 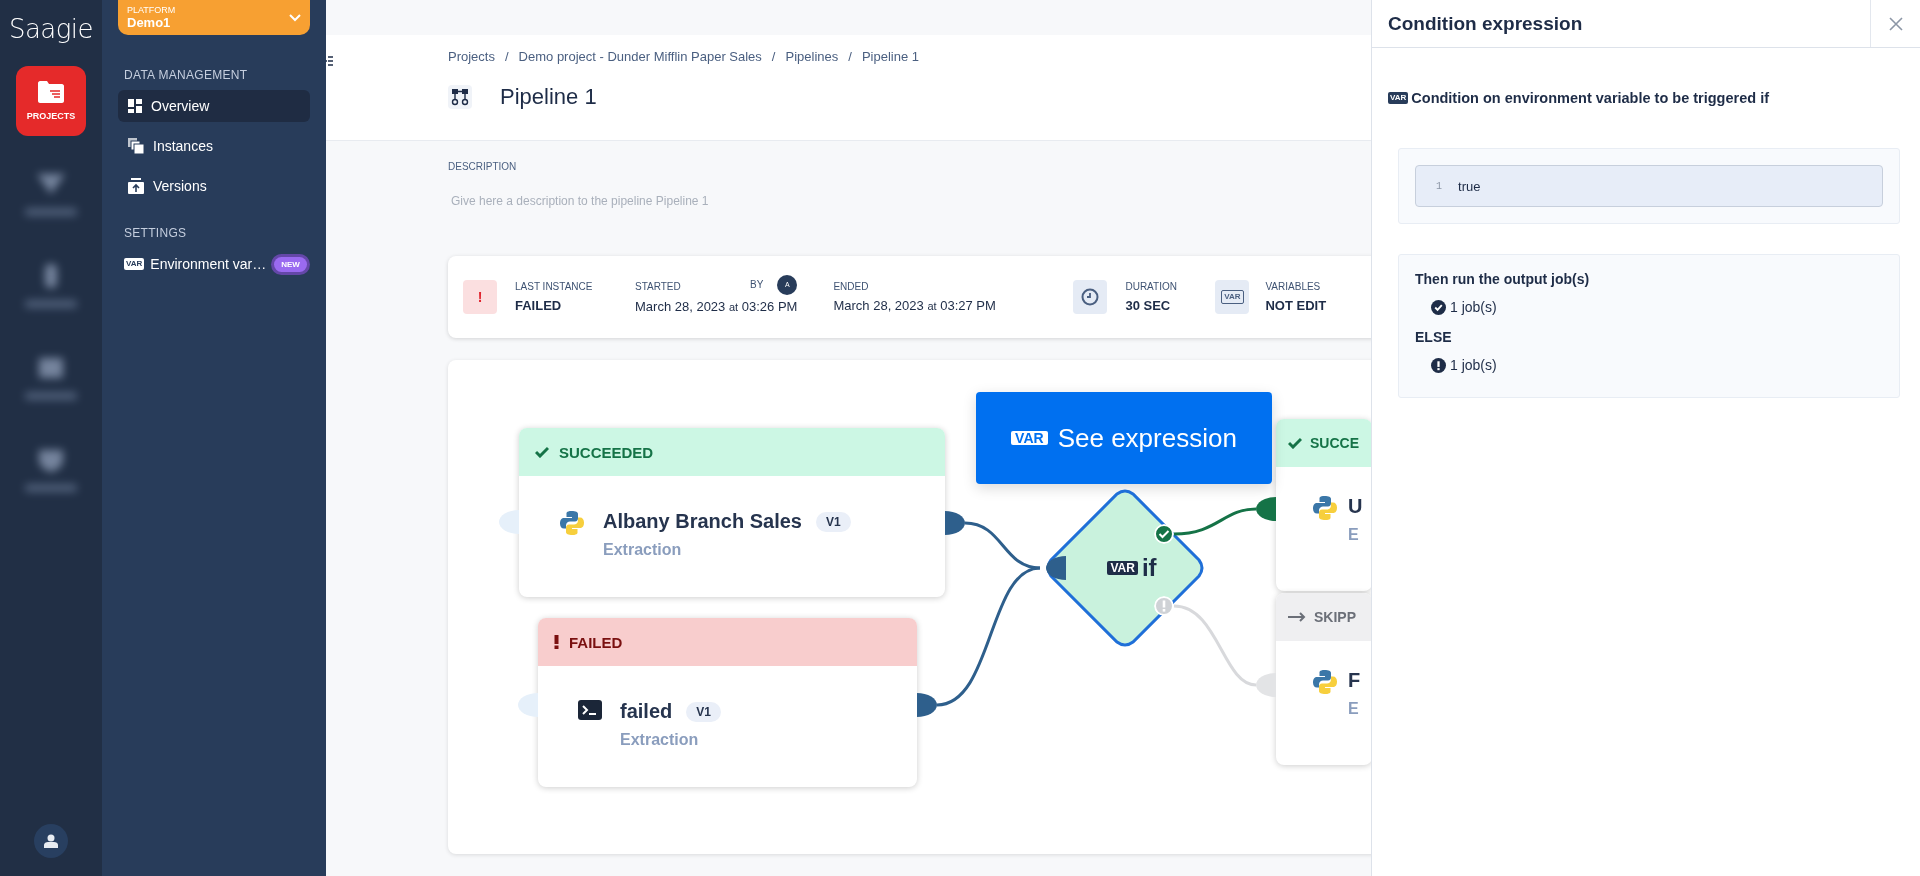 I want to click on folder-icon, so click(x=51, y=92).